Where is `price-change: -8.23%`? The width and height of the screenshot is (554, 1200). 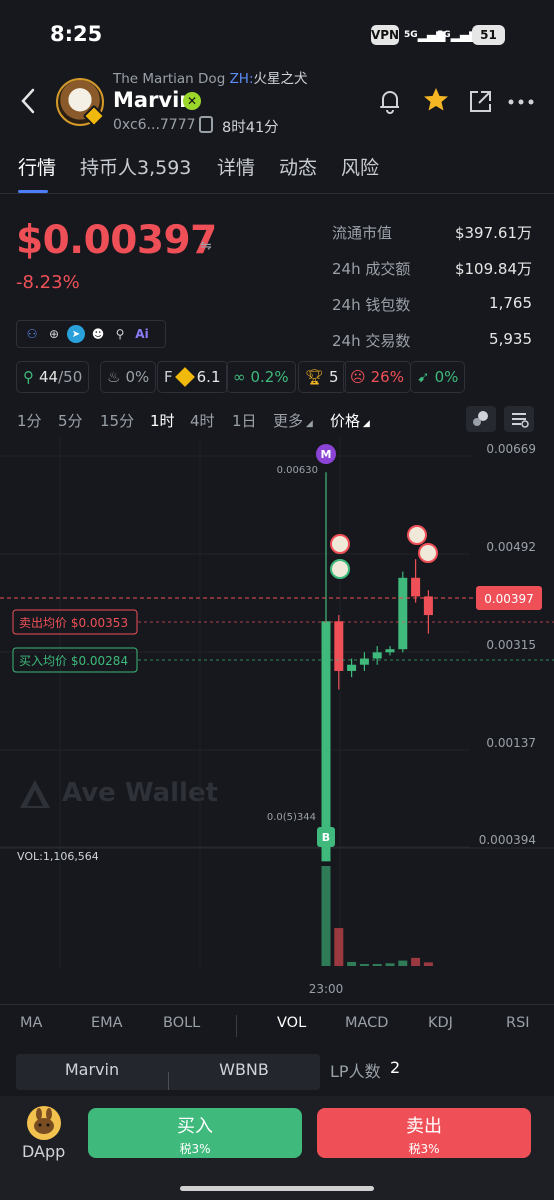
price-change: -8.23% is located at coordinates (48, 282).